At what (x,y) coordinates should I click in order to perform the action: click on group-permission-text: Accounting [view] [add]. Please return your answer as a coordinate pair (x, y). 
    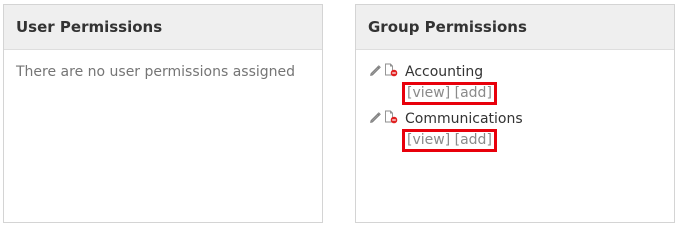
    Looking at the image, I should click on (449, 83).